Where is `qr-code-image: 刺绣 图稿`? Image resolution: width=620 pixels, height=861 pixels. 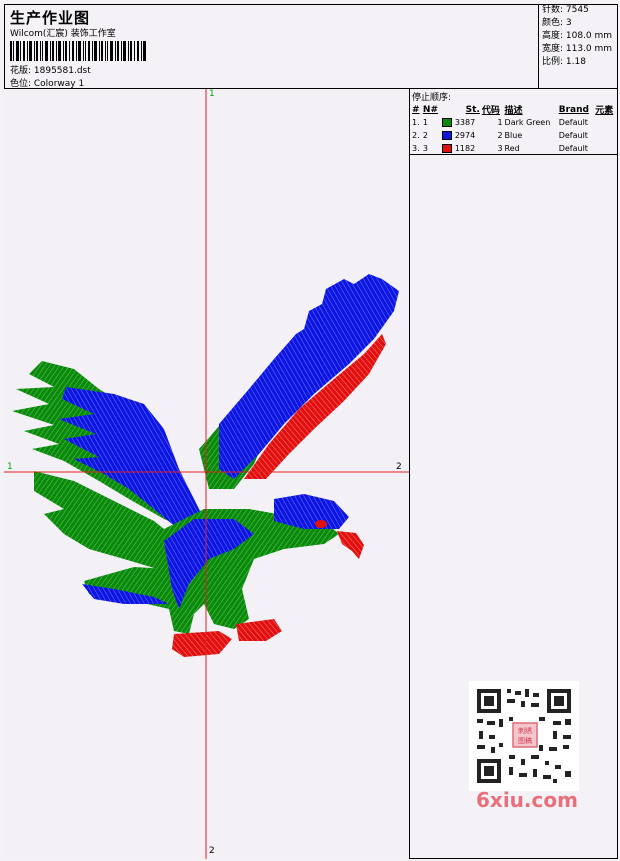
qr-code-image: 刺绣 图稿 is located at coordinates (524, 736).